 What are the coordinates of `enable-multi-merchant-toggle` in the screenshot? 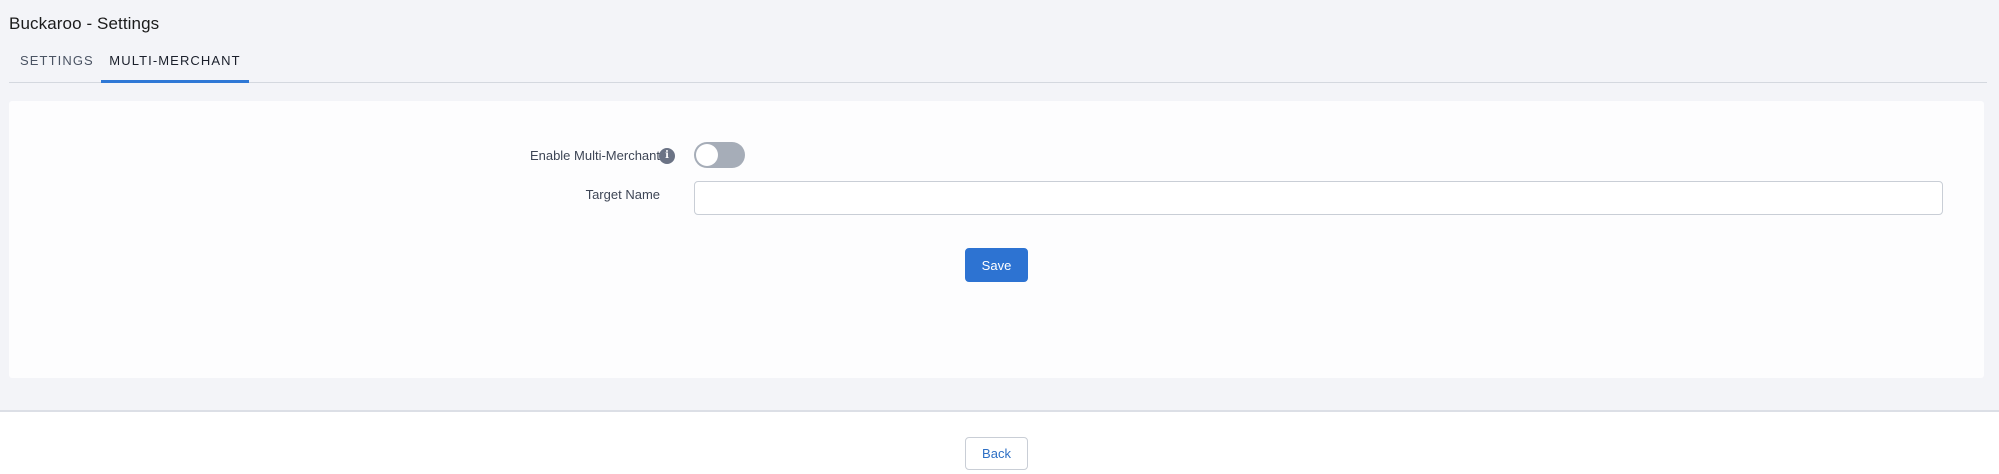 It's located at (719, 155).